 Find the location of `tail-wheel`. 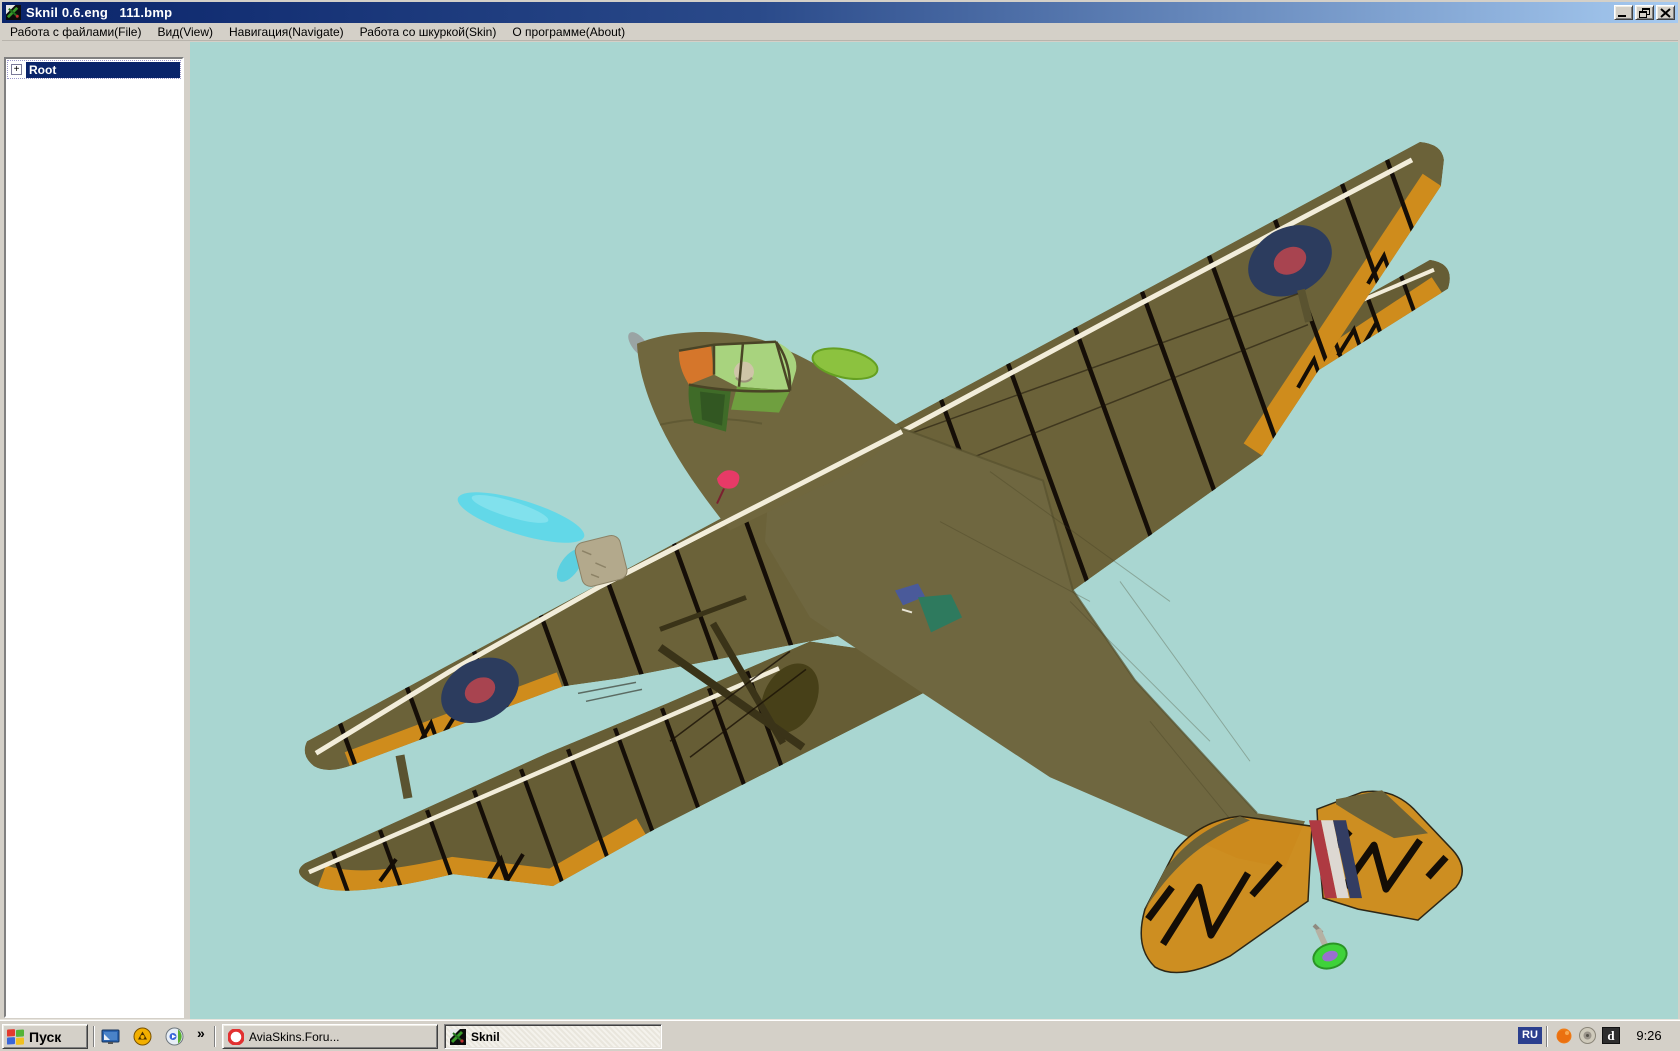

tail-wheel is located at coordinates (1330, 949).